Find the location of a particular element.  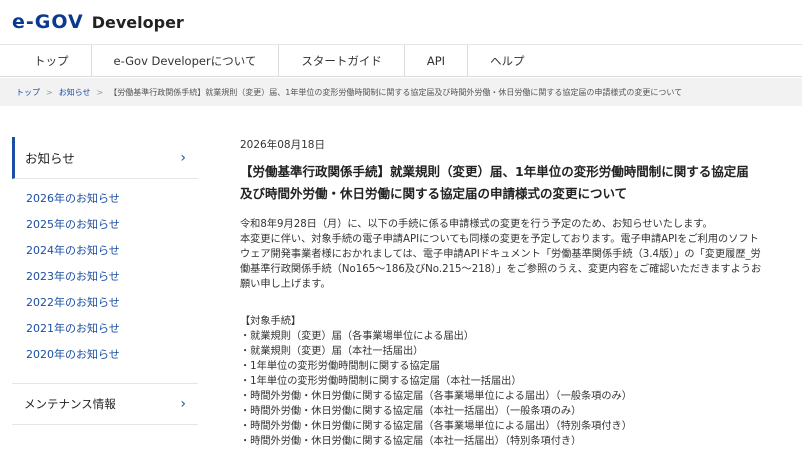

body-line: 願い申し上げます。 is located at coordinates (285, 284).